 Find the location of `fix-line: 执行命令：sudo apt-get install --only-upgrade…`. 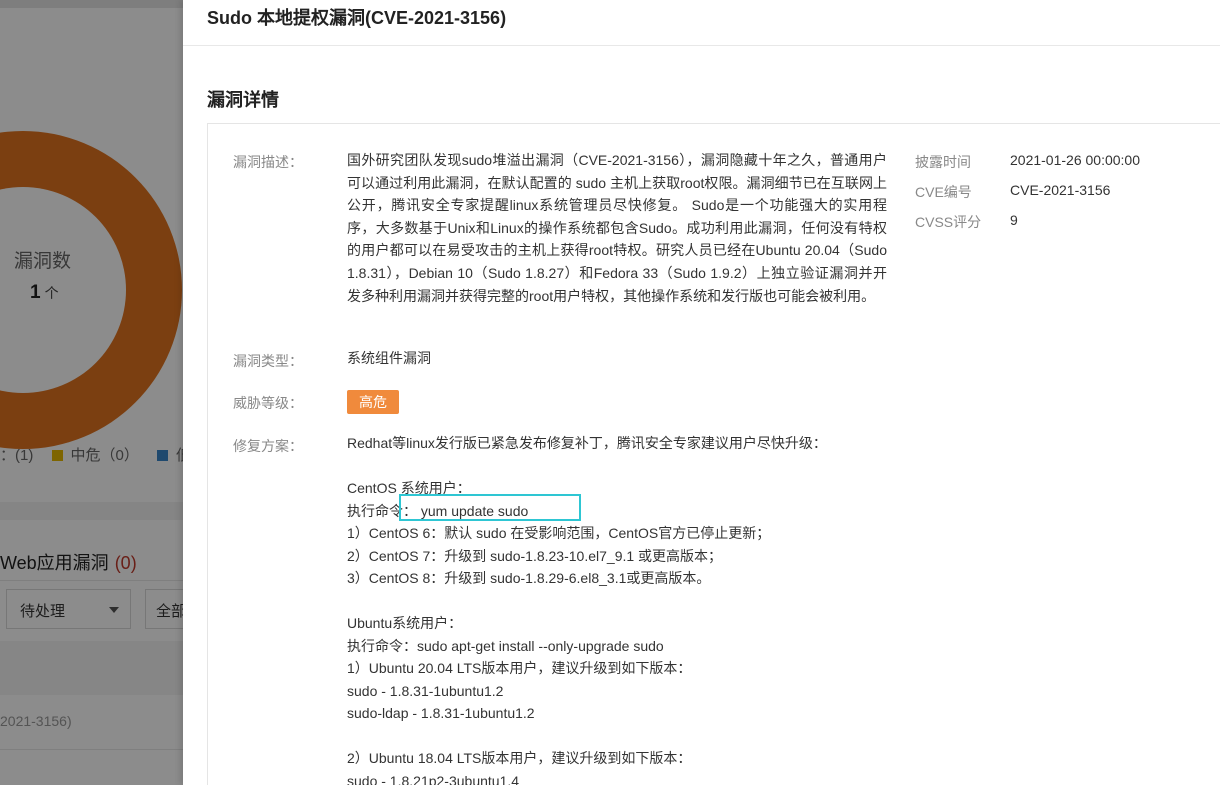

fix-line: 执行命令：sudo apt-get install --only-upgrade… is located at coordinates (505, 645).